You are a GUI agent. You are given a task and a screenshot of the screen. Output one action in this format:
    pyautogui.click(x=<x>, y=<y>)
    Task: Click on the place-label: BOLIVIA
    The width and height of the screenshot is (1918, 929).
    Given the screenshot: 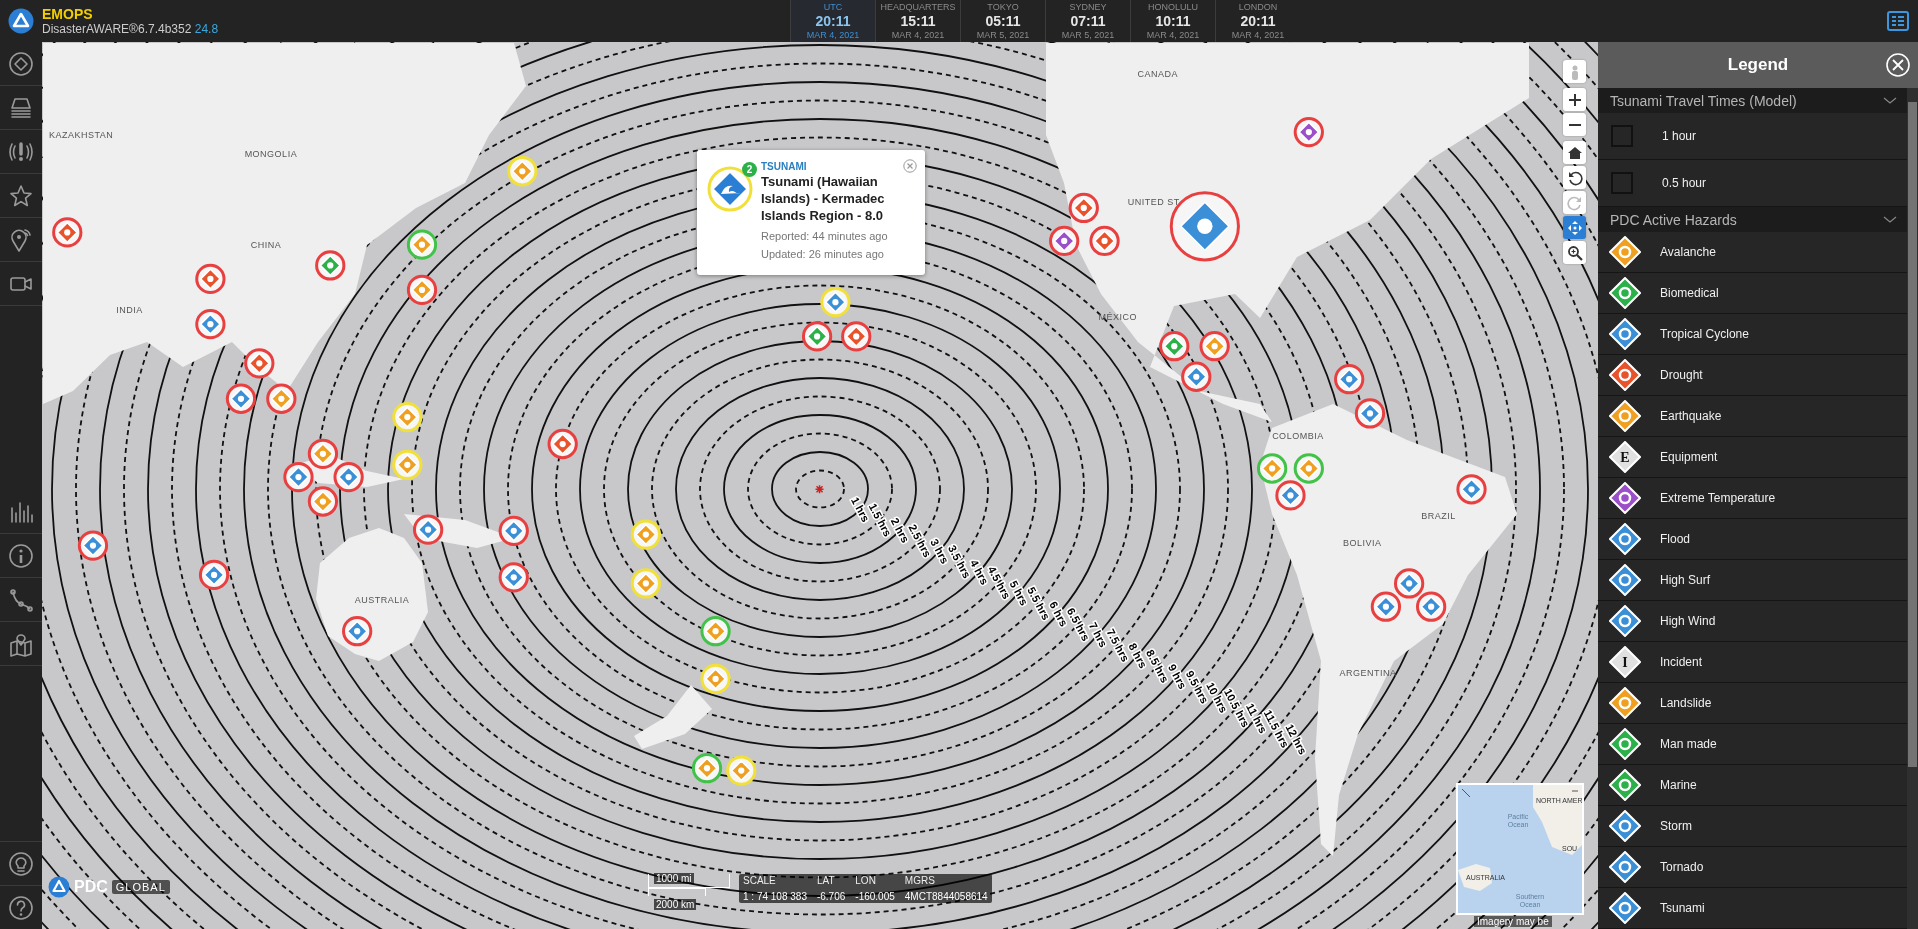 What is the action you would take?
    pyautogui.click(x=1362, y=542)
    